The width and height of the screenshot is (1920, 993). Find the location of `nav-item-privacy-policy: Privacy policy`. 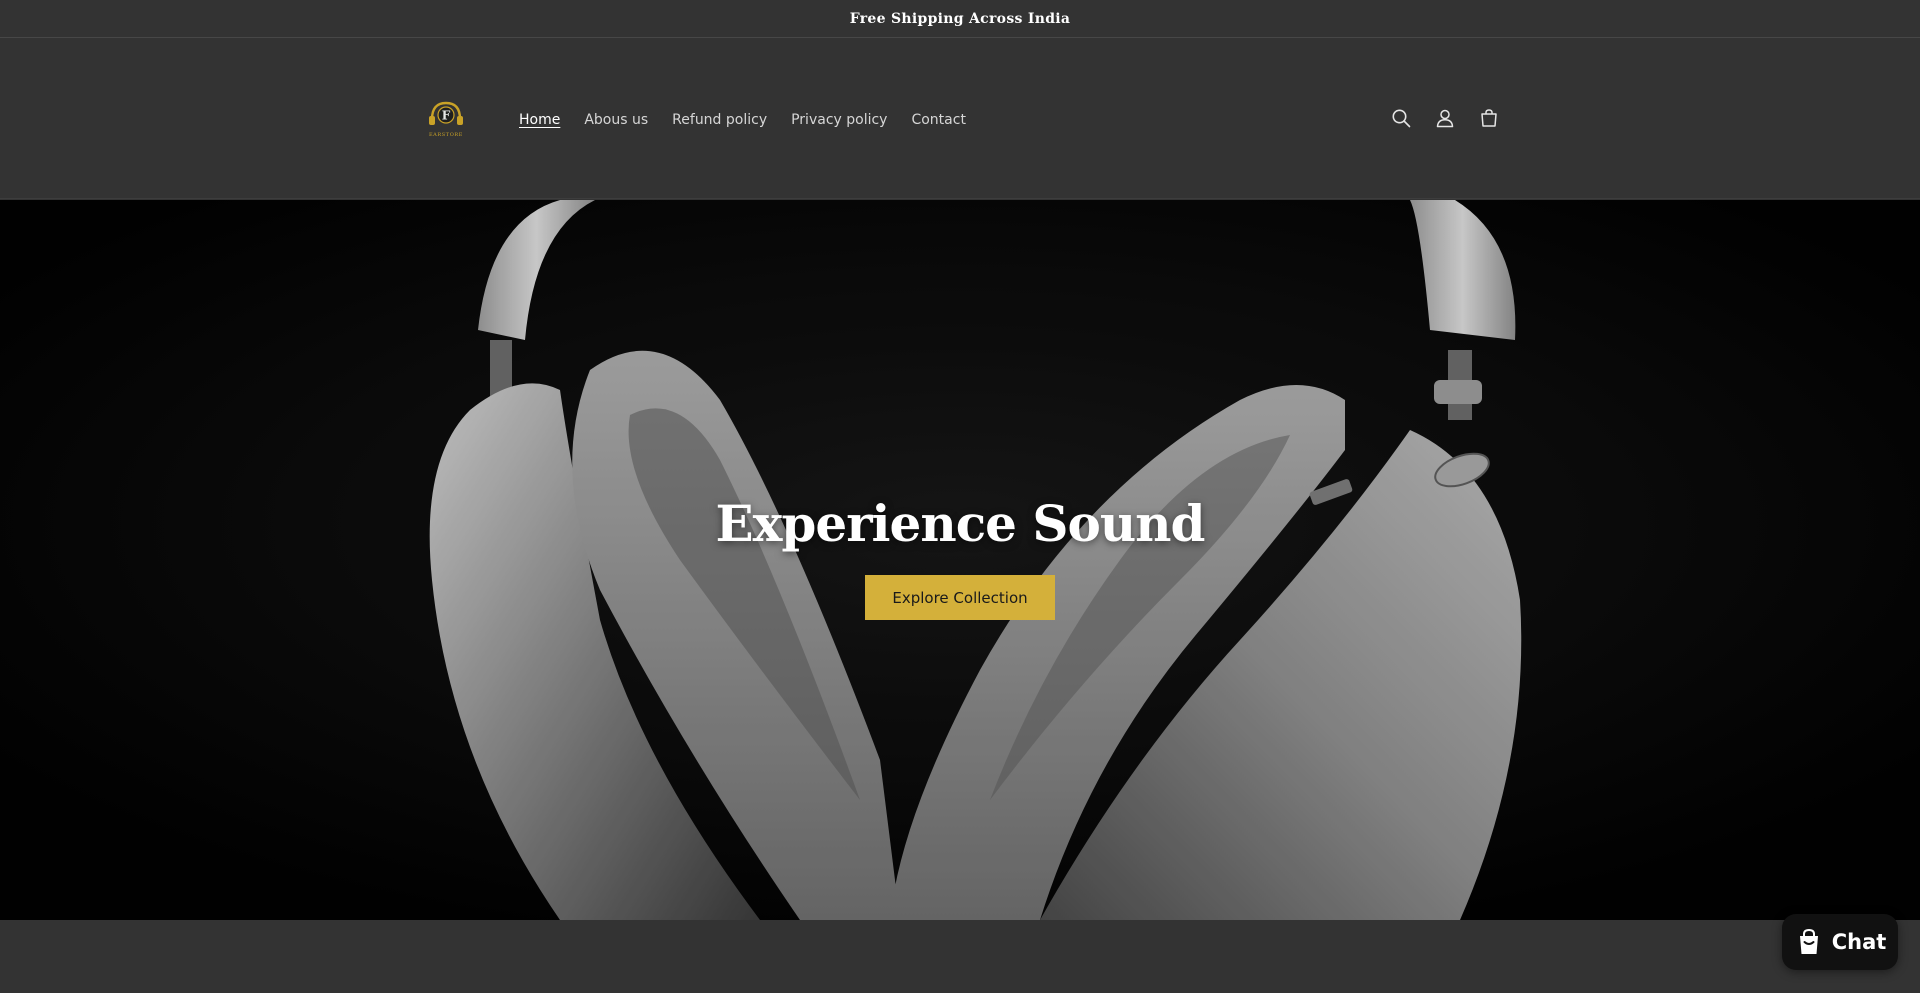

nav-item-privacy-policy: Privacy policy is located at coordinates (839, 120).